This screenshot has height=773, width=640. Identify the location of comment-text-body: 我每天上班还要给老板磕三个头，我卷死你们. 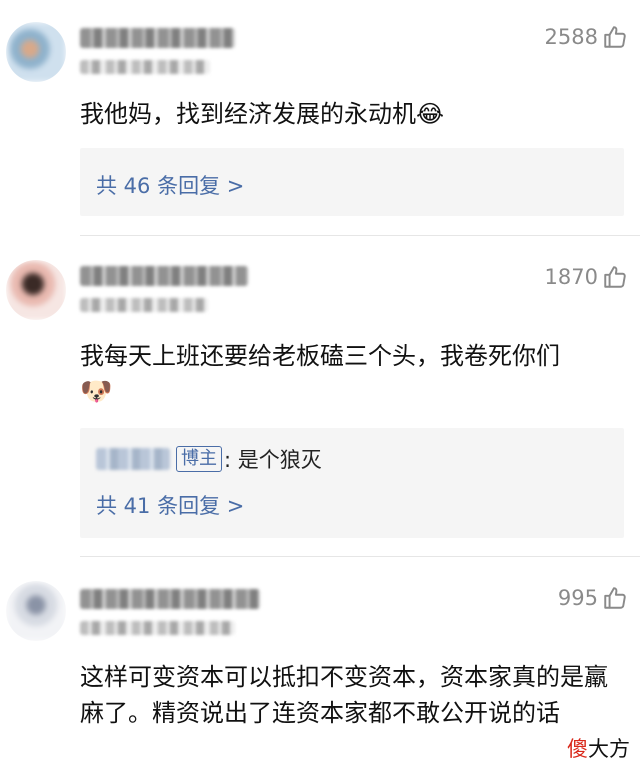
(320, 356).